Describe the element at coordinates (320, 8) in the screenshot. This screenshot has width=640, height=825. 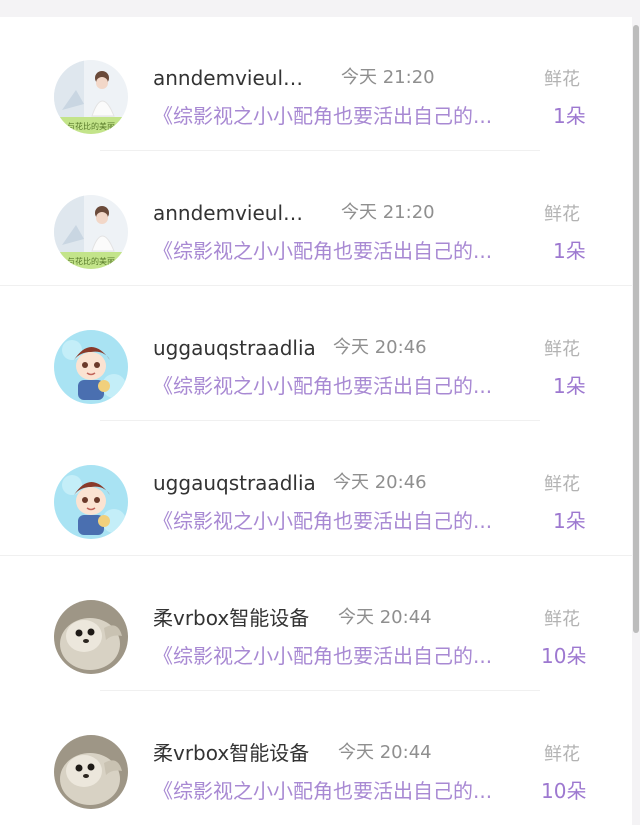
I see `top-bar` at that location.